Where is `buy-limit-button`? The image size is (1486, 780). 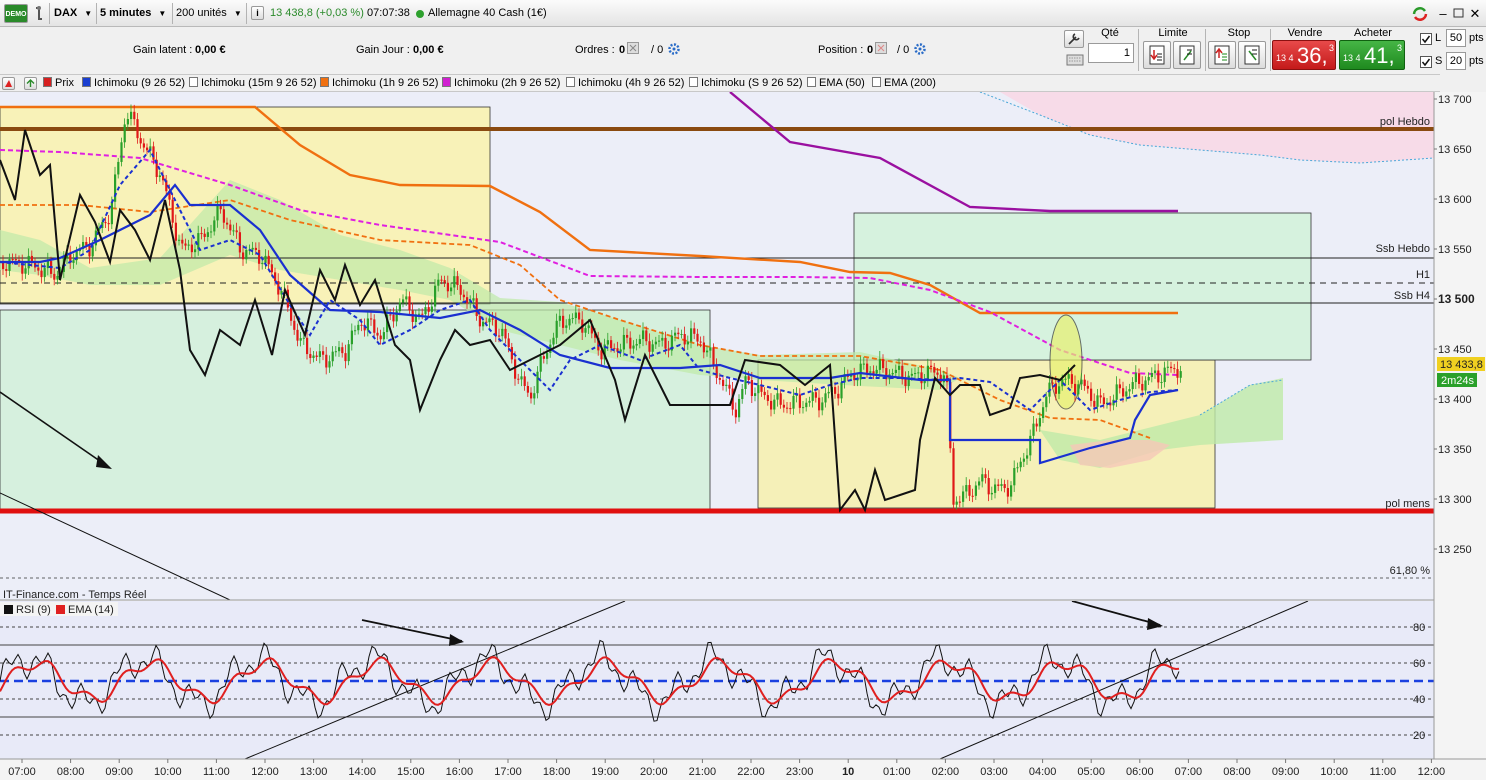 buy-limit-button is located at coordinates (1157, 55).